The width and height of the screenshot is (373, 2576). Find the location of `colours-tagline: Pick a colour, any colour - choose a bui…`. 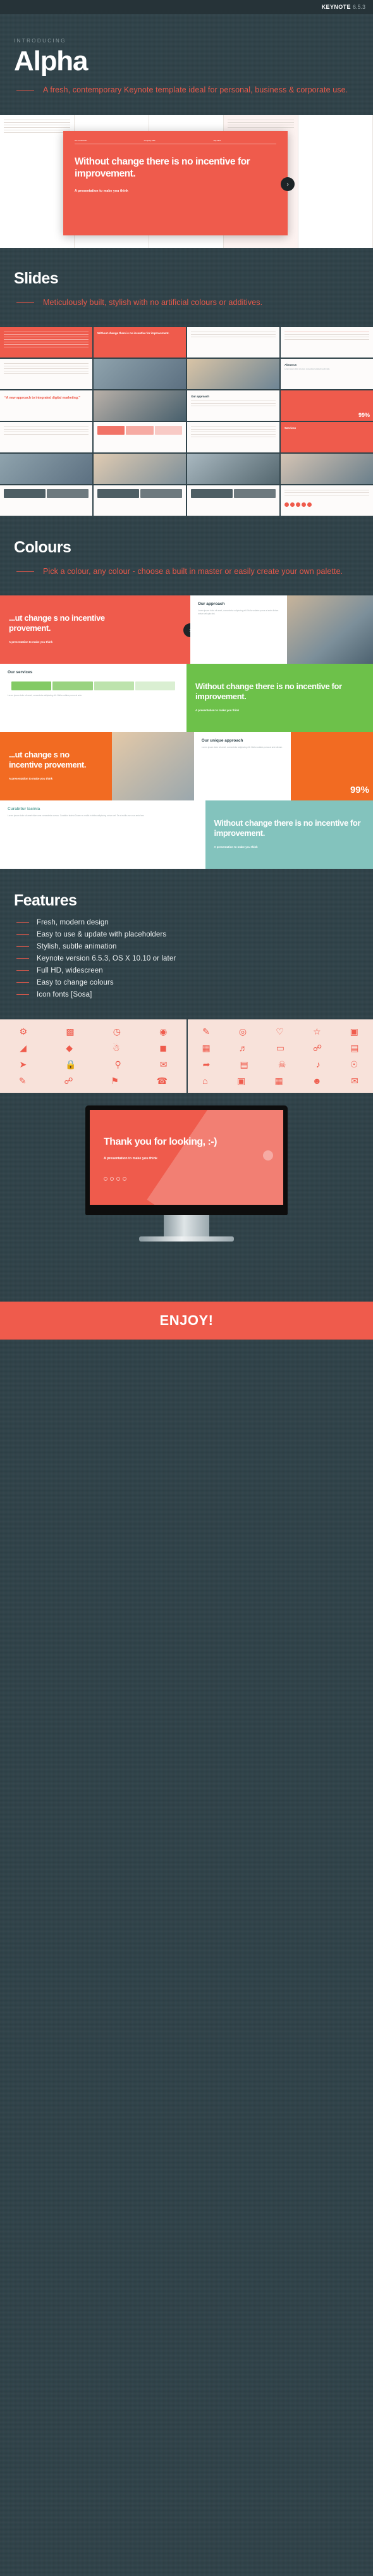

colours-tagline: Pick a colour, any colour - choose a bui… is located at coordinates (186, 572).